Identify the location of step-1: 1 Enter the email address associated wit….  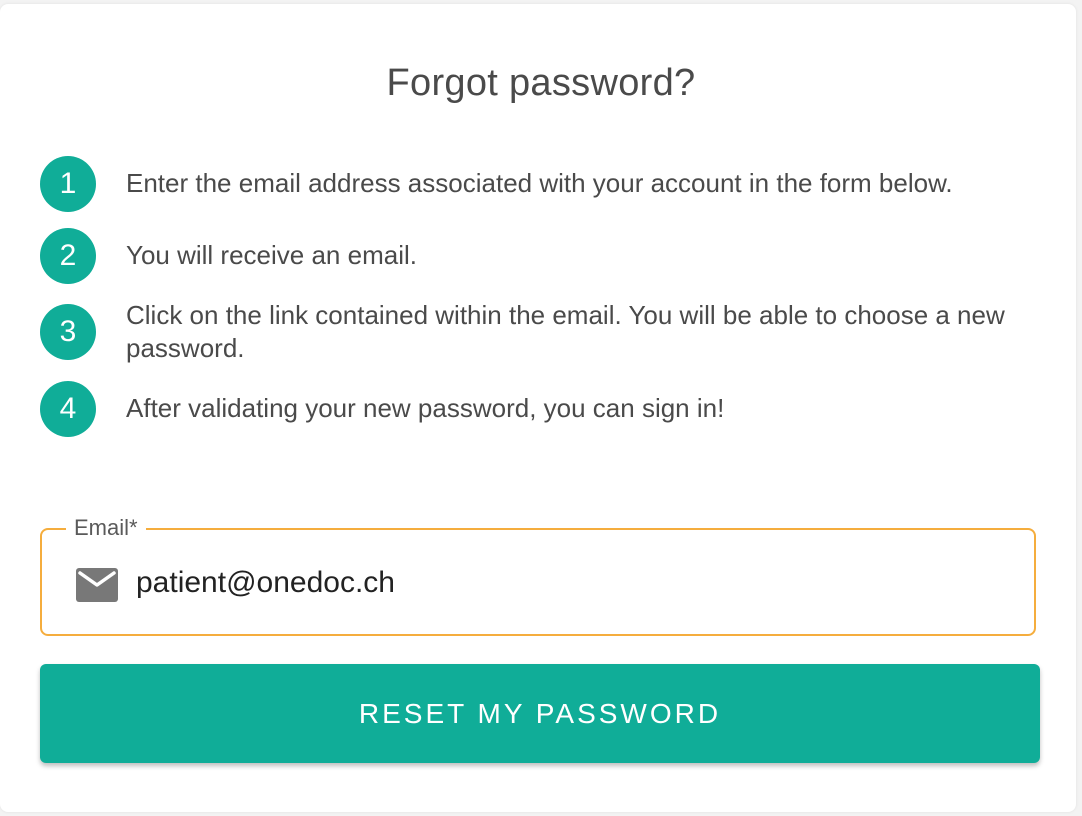
(545, 184).